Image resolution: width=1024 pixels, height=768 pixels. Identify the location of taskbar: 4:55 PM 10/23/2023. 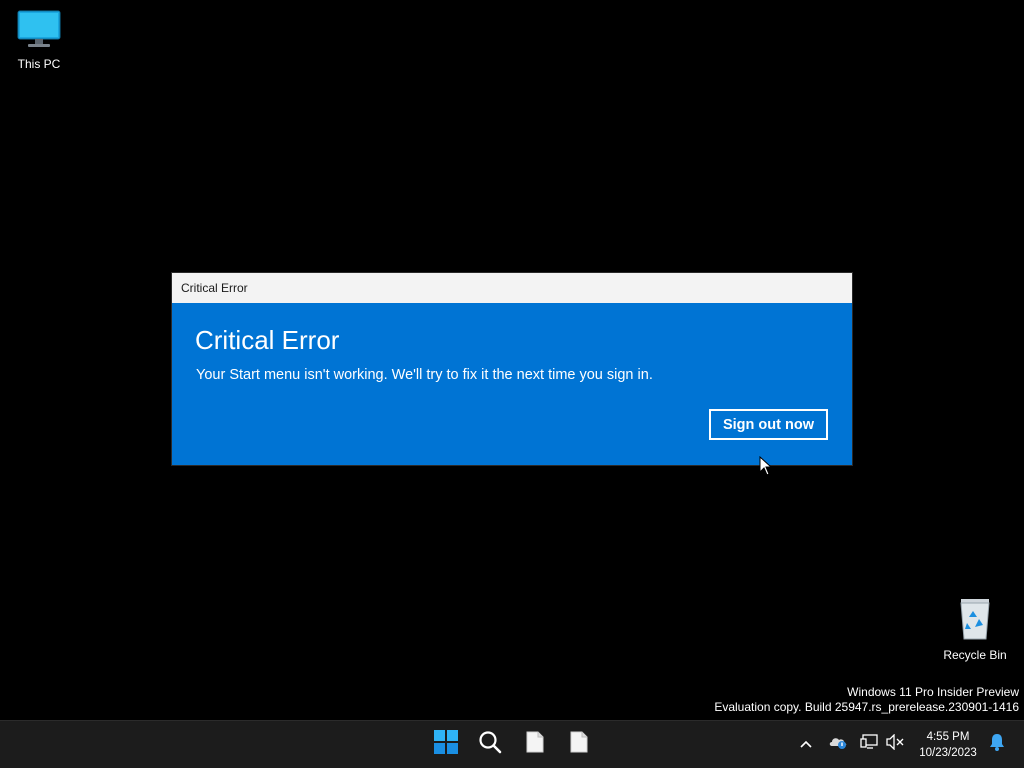
(512, 744).